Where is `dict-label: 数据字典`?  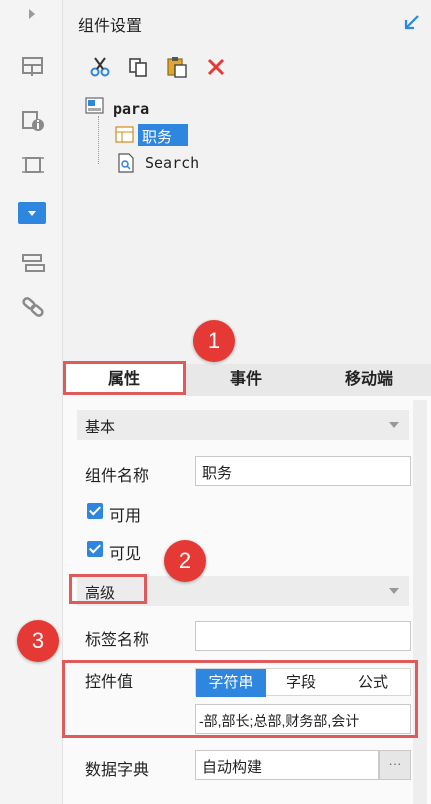
dict-label: 数据字典 is located at coordinates (117, 770).